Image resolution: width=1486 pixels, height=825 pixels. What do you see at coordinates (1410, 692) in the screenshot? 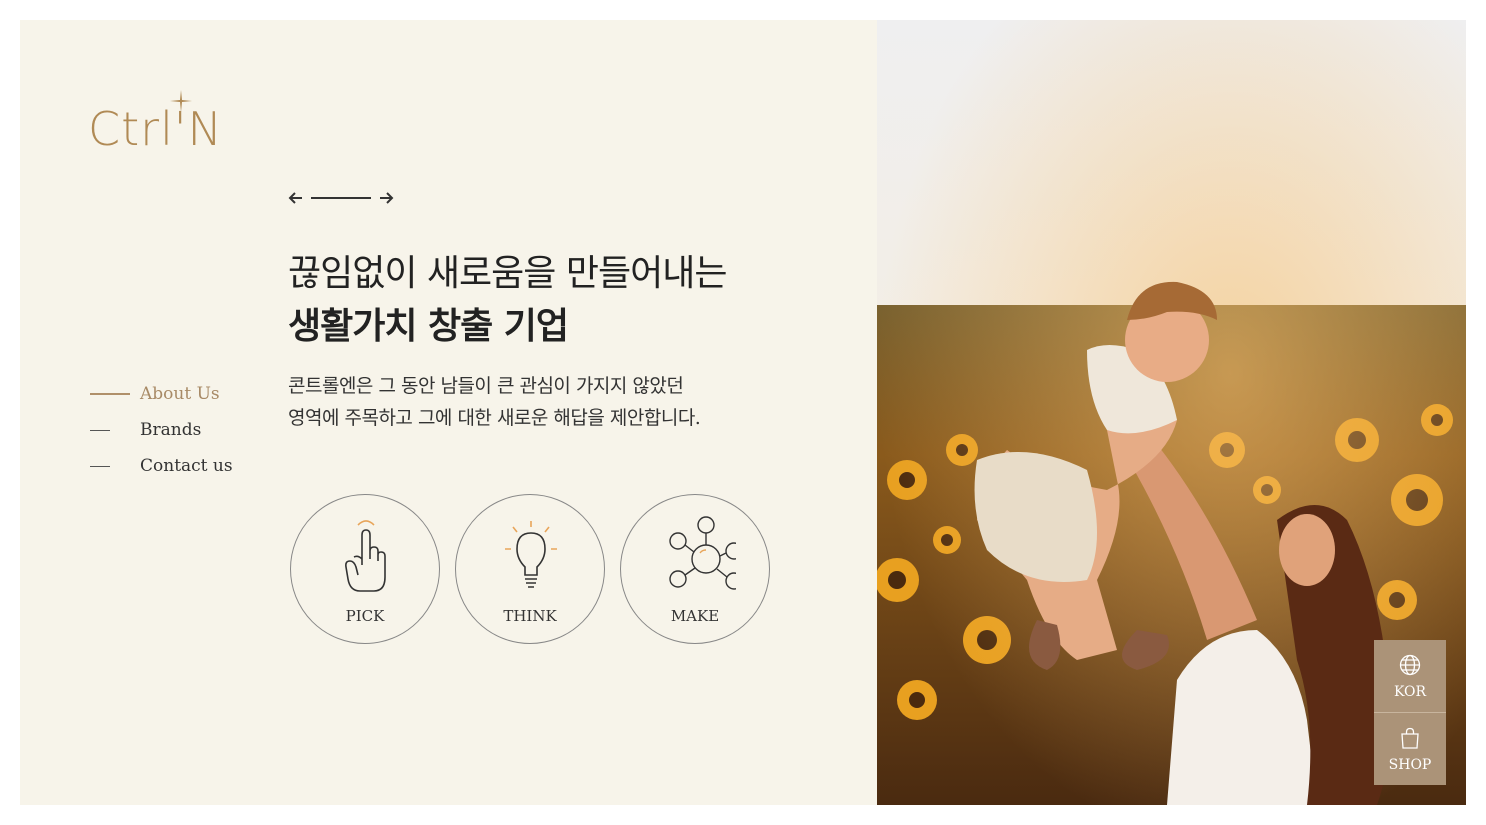
I see `language-label: KOR` at bounding box center [1410, 692].